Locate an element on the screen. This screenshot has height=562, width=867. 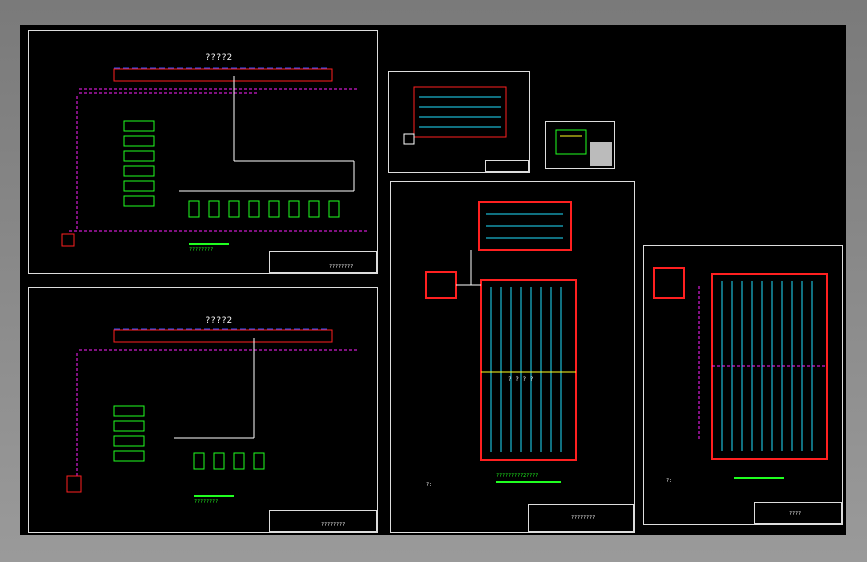
label-0: ? is located at coordinates (510, 379).